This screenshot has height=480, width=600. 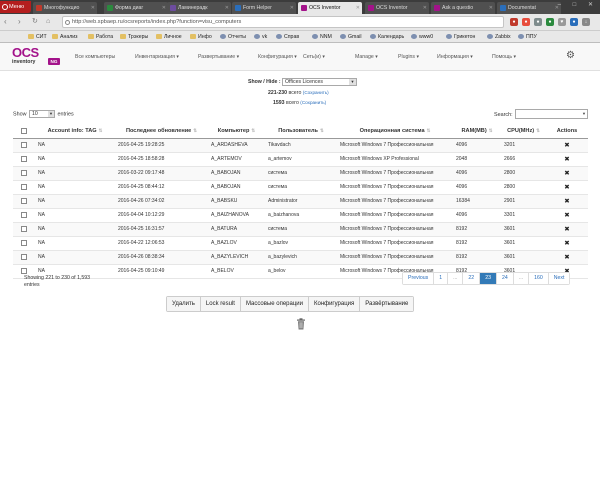 I want to click on gear-icon: ⚙, so click(x=570, y=56).